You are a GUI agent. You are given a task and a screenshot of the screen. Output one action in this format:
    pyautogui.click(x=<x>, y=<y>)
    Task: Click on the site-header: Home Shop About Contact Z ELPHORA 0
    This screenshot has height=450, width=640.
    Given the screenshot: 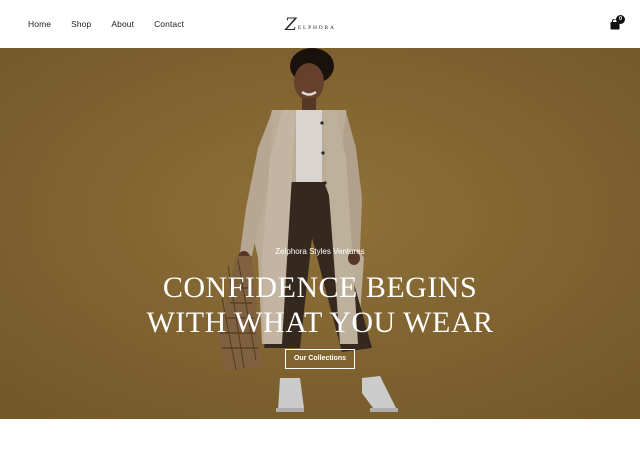 What is the action you would take?
    pyautogui.click(x=320, y=24)
    